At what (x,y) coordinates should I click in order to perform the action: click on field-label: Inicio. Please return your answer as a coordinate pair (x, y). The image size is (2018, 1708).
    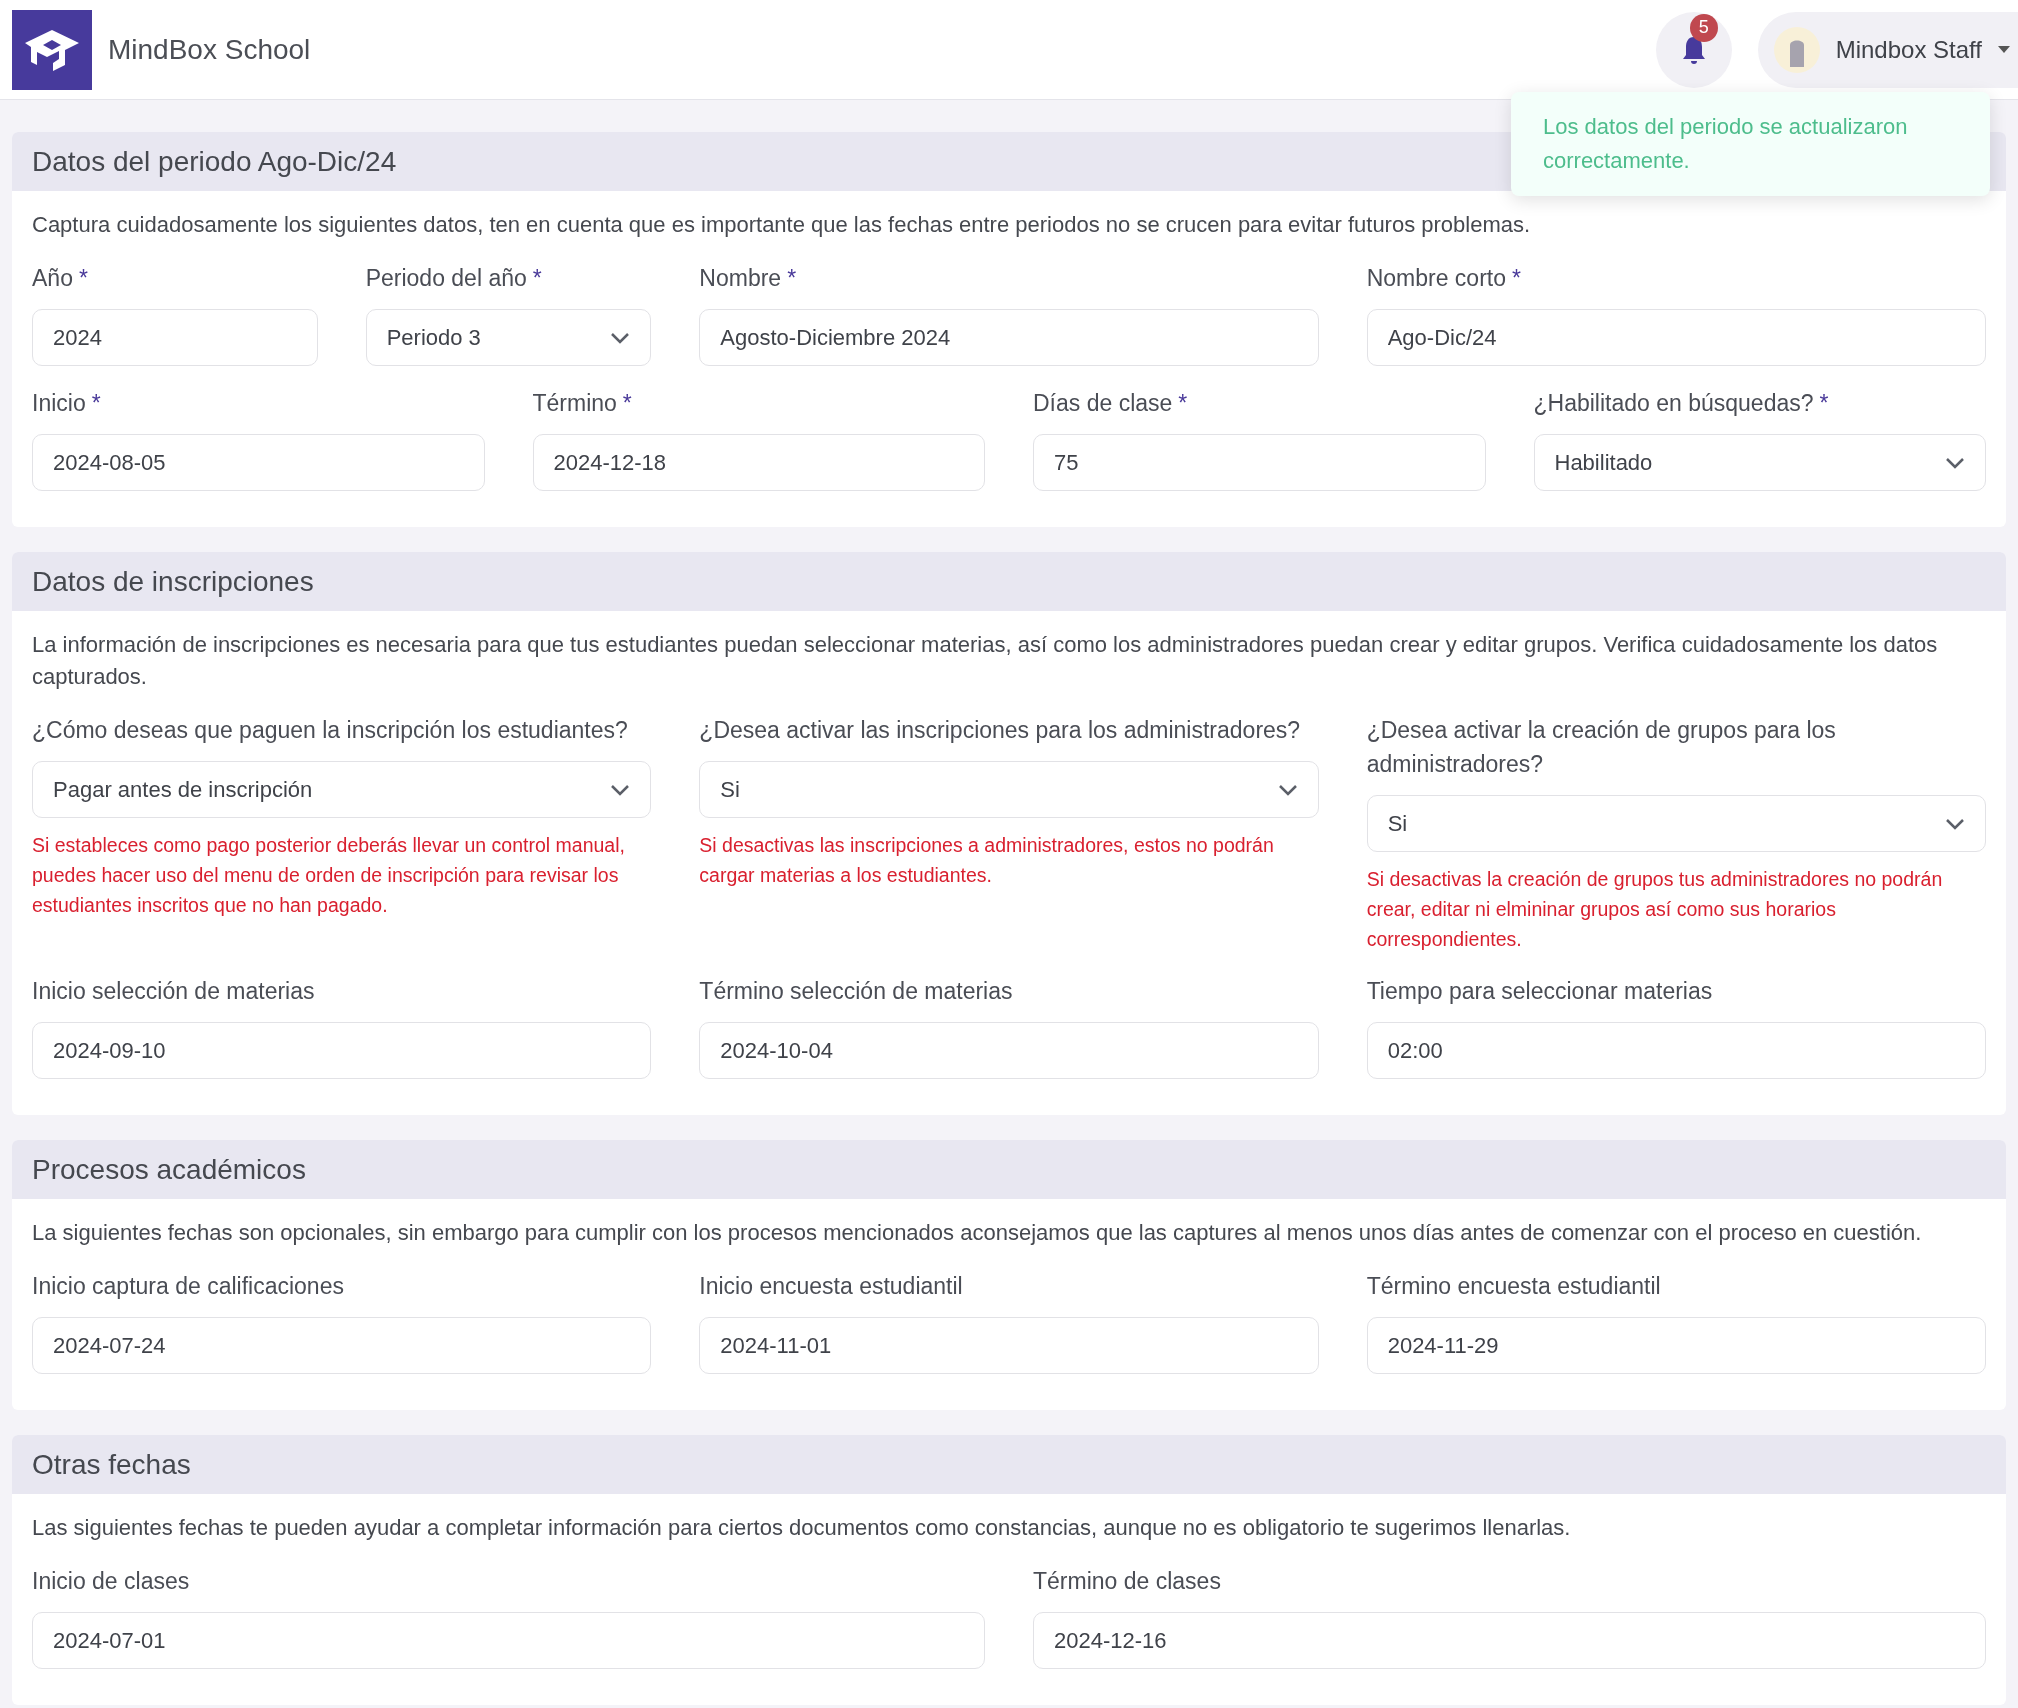
    Looking at the image, I should click on (59, 403).